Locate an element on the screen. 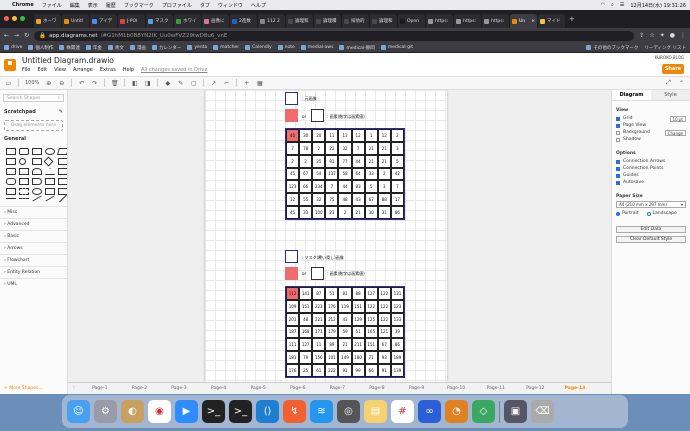 This screenshot has width=690, height=431. browser-tab: ホーワ is located at coordinates (47, 21).